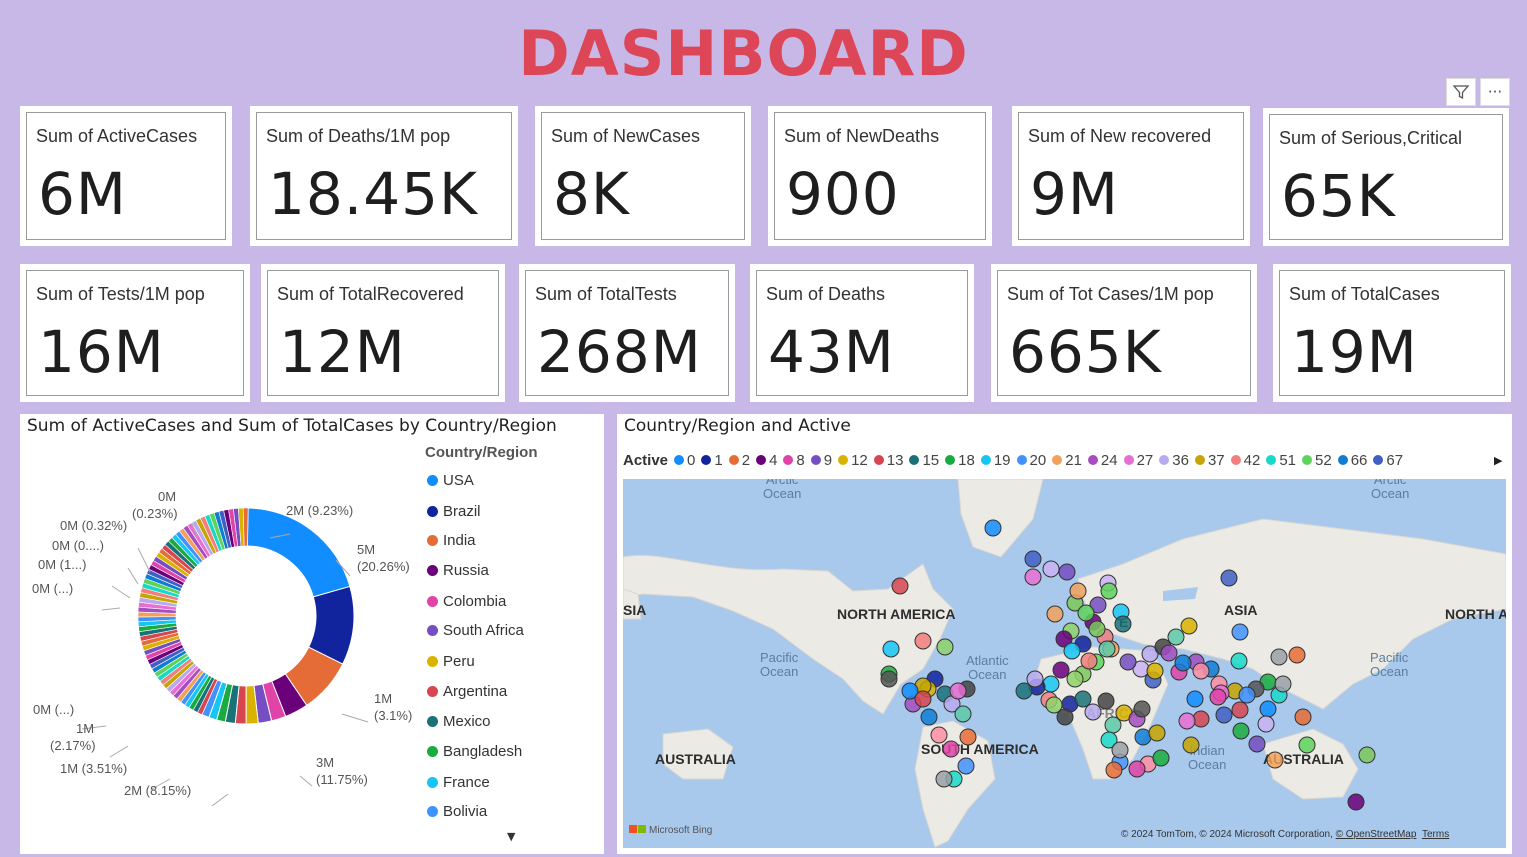 Image resolution: width=1527 pixels, height=857 pixels. I want to click on card-total-recovered: Sum of TotalRecovered 12M, so click(383, 333).